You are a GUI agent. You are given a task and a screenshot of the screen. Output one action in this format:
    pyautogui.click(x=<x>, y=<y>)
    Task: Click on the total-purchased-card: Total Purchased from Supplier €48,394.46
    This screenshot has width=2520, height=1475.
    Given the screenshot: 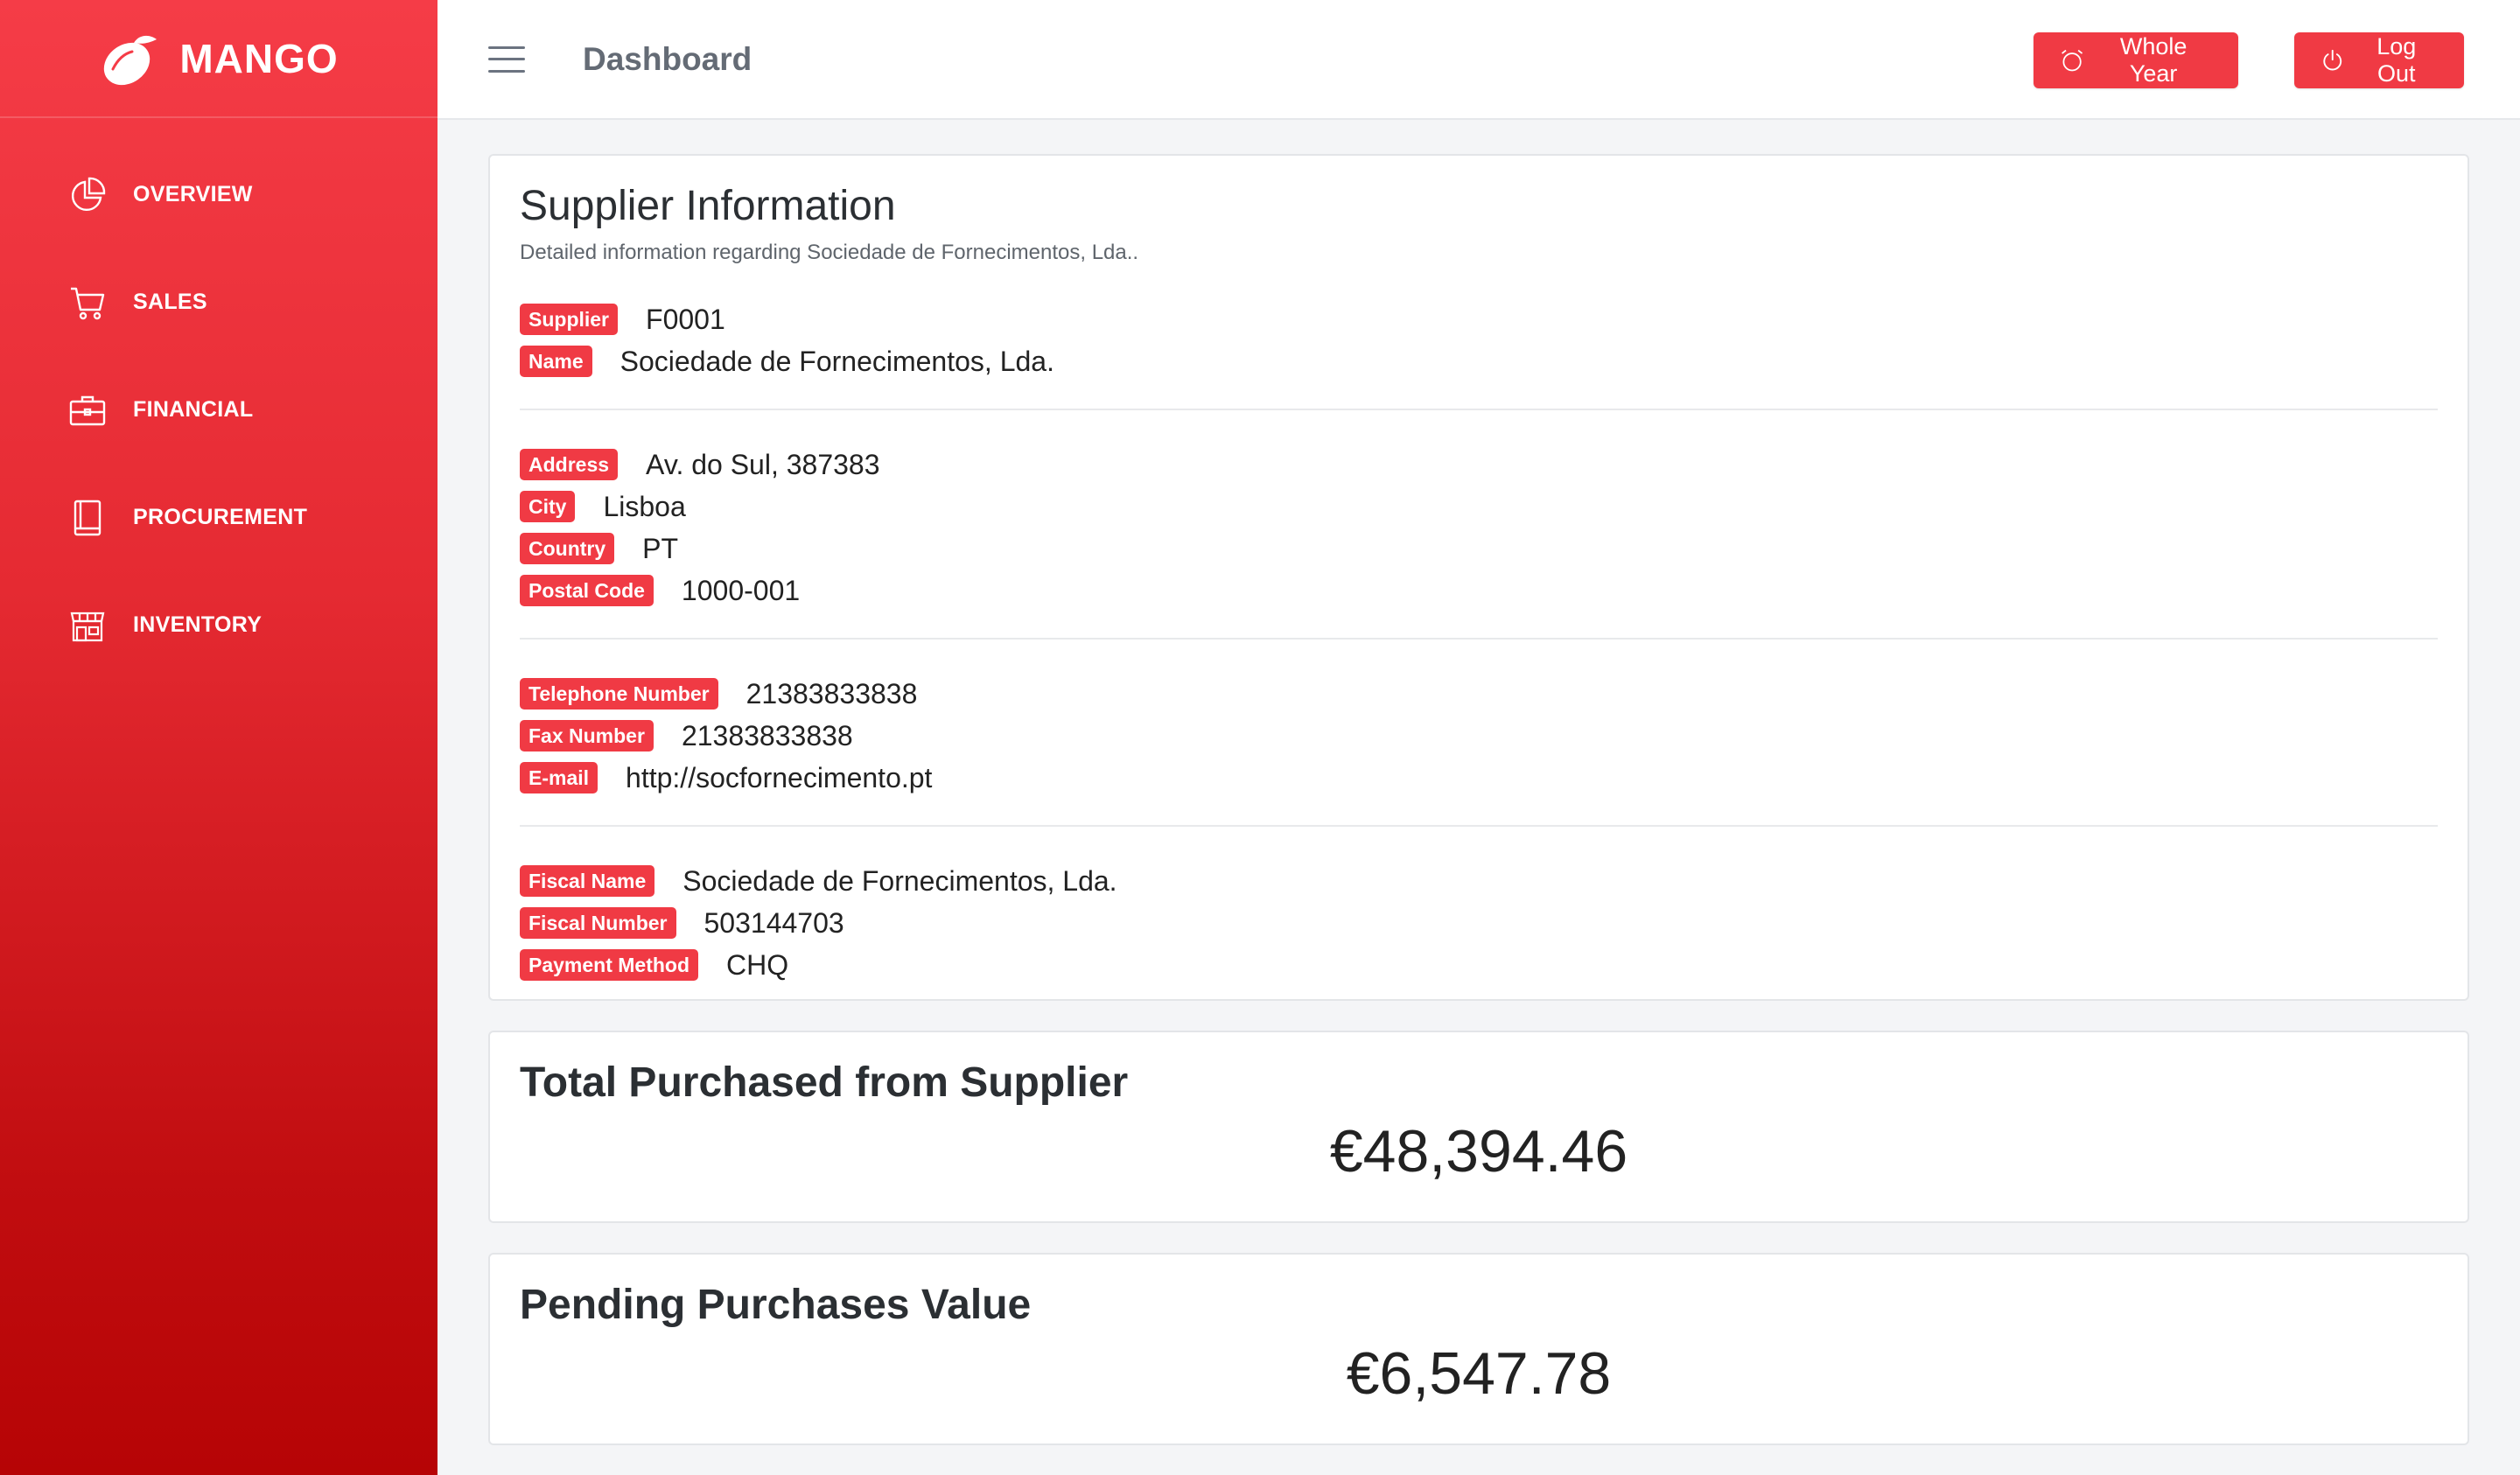 What is the action you would take?
    pyautogui.click(x=1478, y=1127)
    